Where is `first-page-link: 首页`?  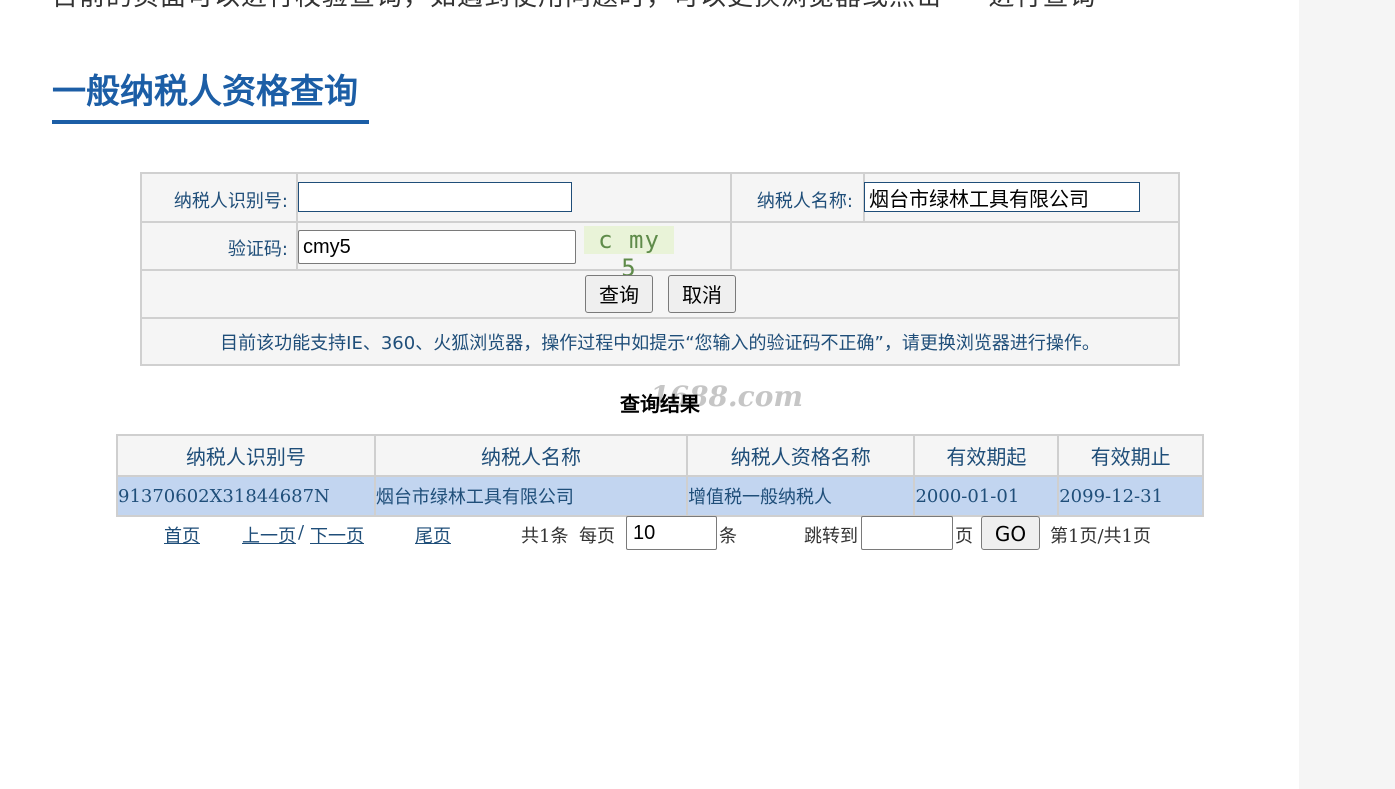
first-page-link: 首页 is located at coordinates (182, 535).